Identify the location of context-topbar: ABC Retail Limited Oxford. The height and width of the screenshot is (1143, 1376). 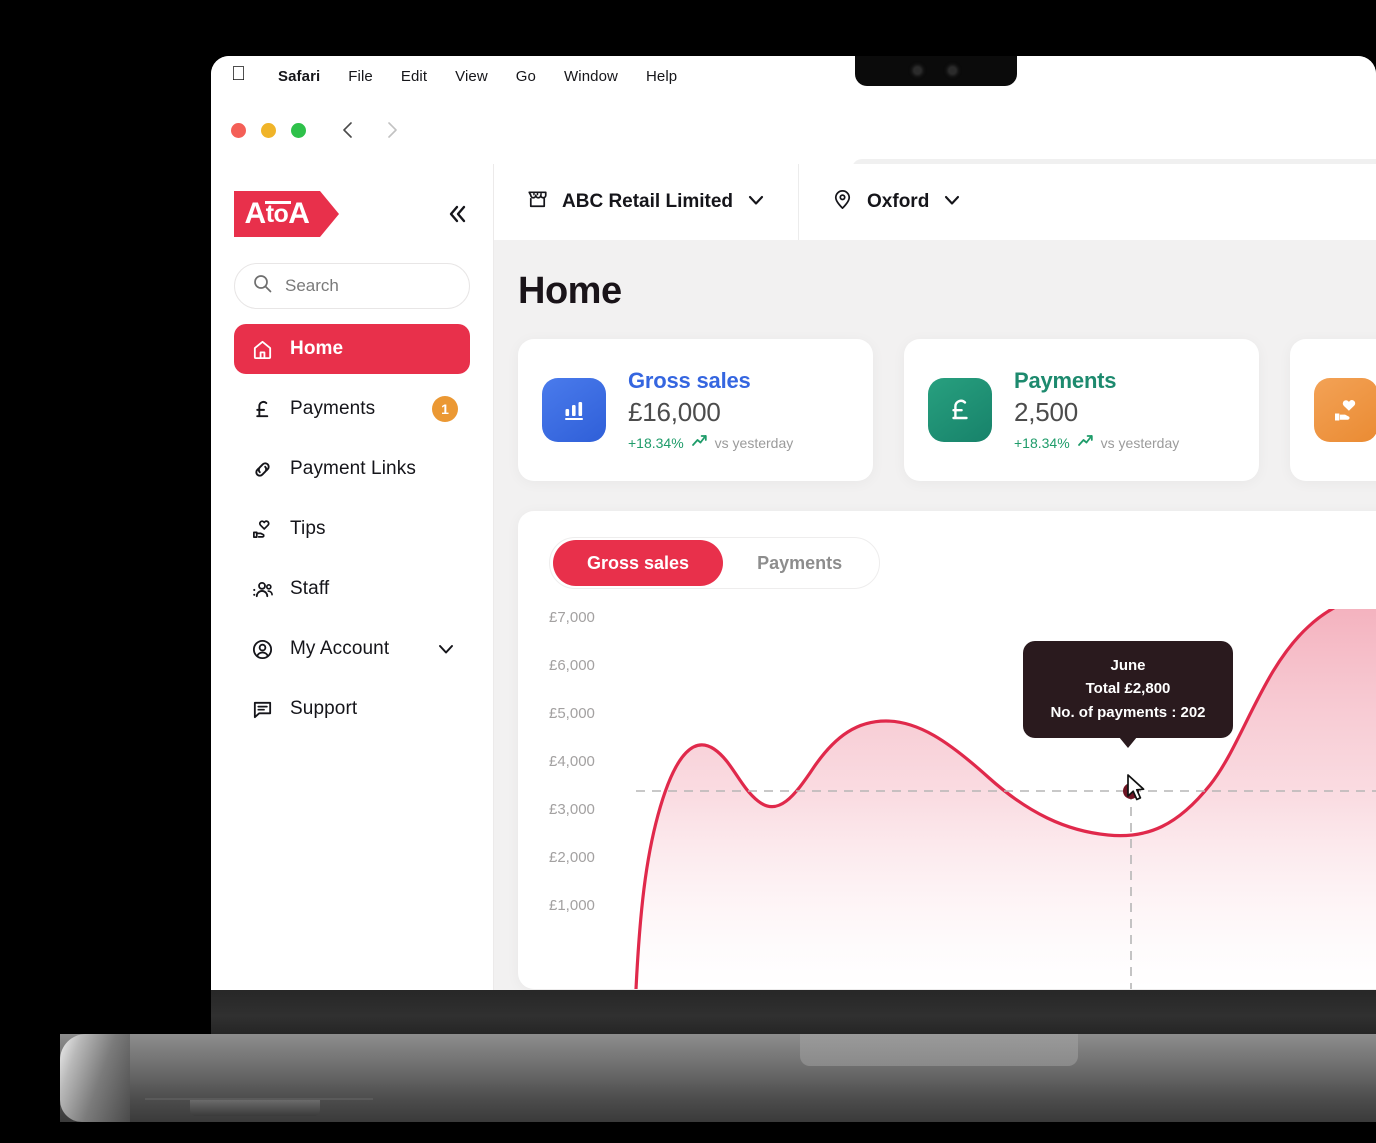
(935, 202).